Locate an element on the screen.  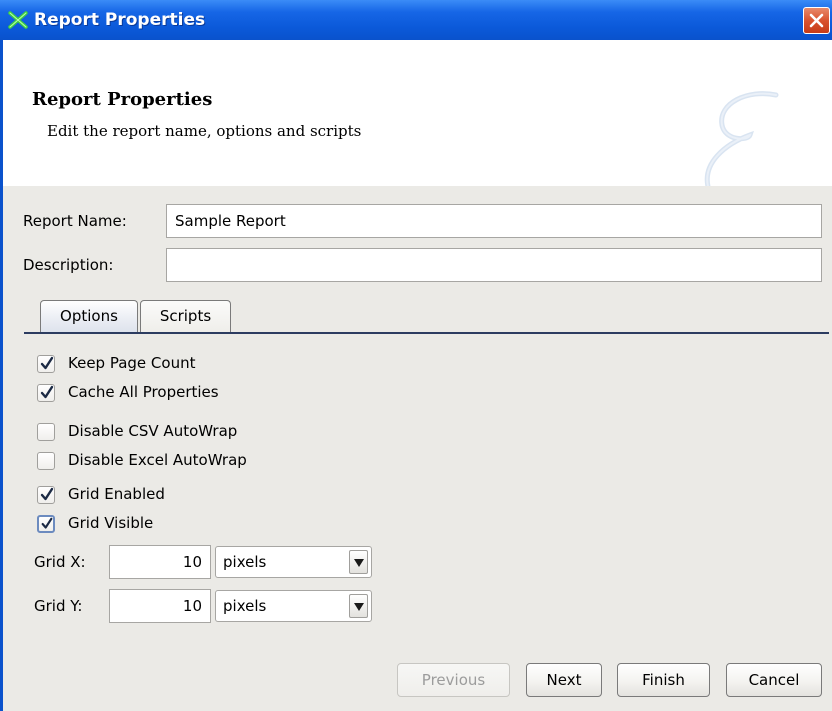
wizard-logo is located at coordinates (743, 135).